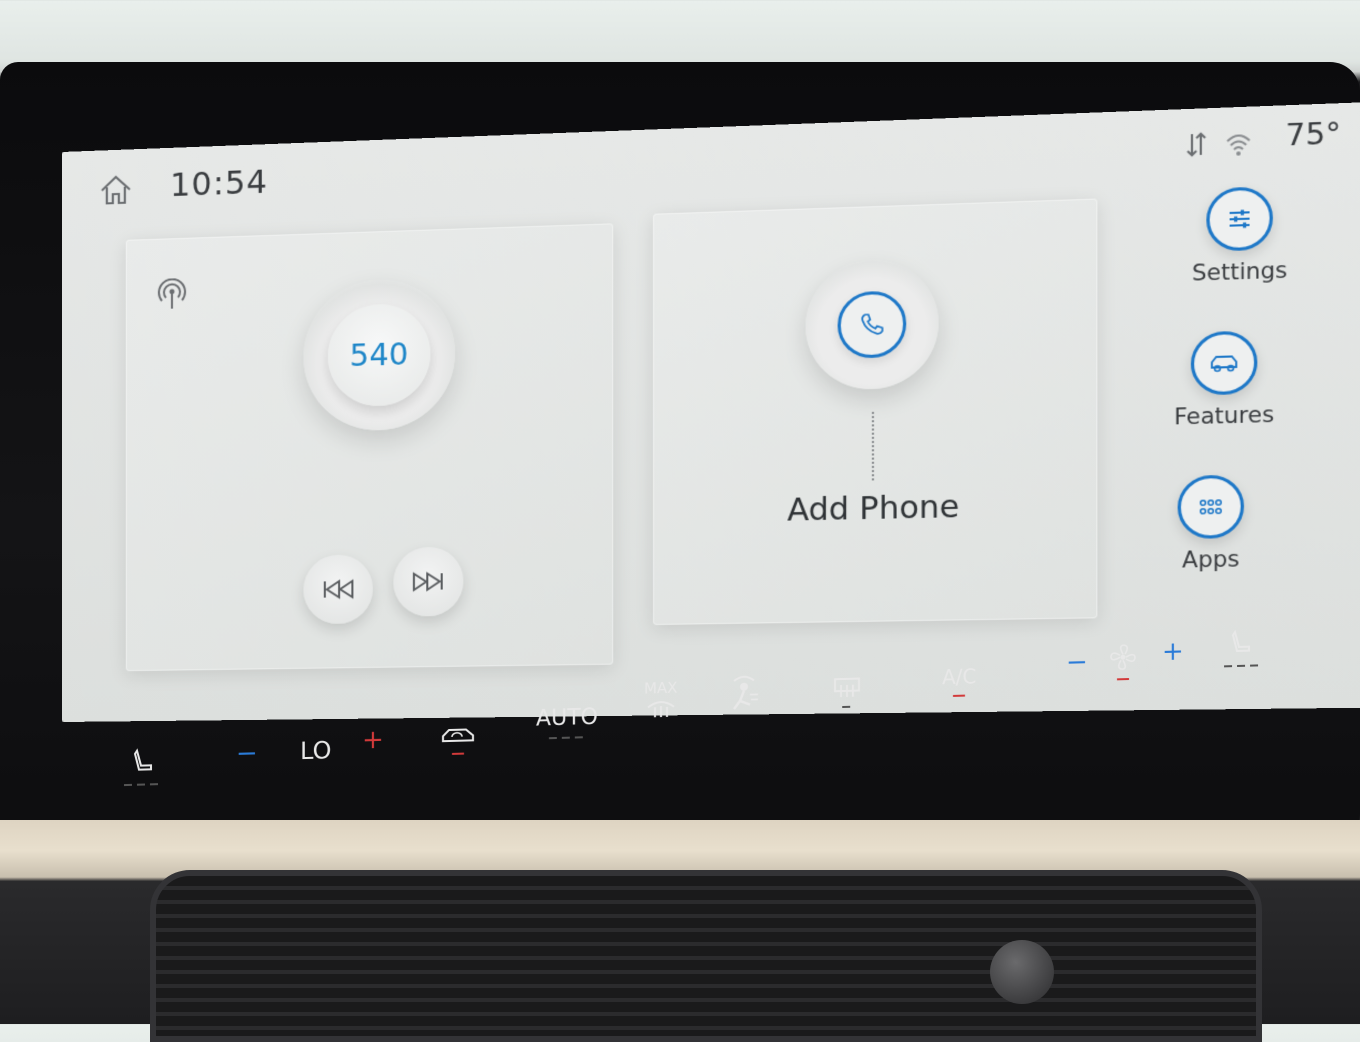 Image resolution: width=1360 pixels, height=1042 pixels. Describe the element at coordinates (959, 695) in the screenshot. I see `ac-indicator` at that location.